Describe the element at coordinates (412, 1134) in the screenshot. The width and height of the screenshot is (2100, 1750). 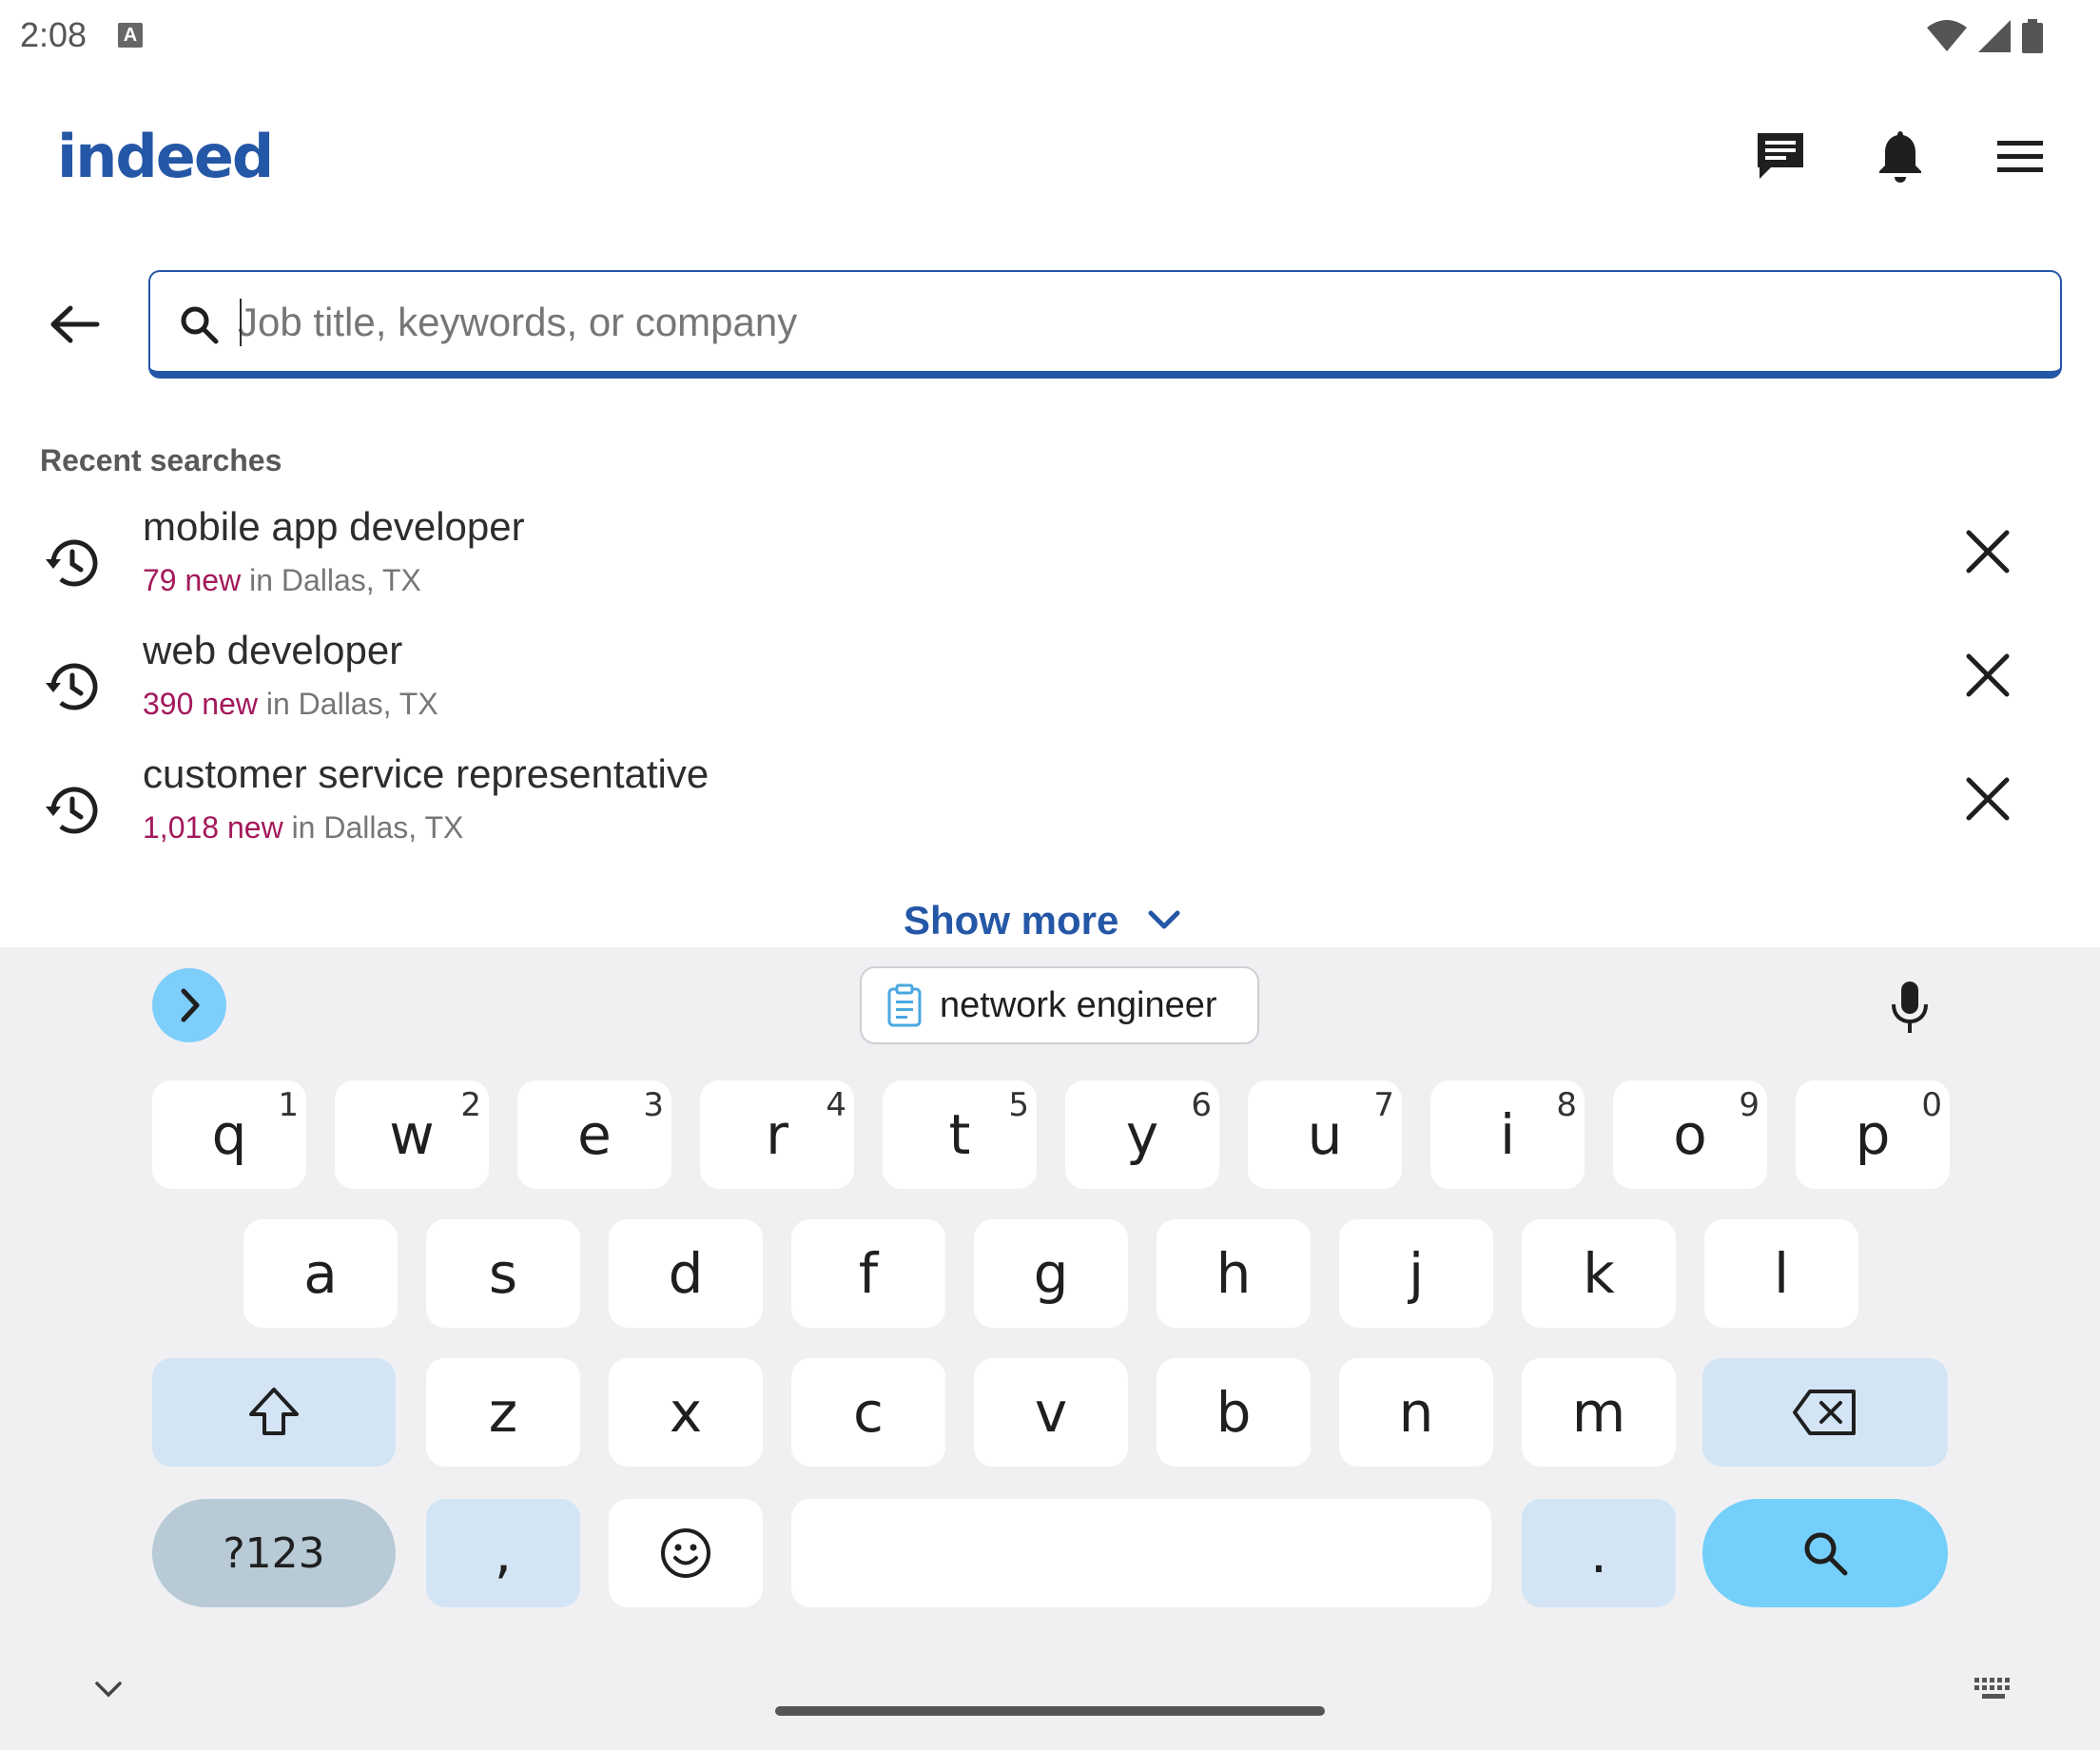
I see `key-w: w2` at that location.